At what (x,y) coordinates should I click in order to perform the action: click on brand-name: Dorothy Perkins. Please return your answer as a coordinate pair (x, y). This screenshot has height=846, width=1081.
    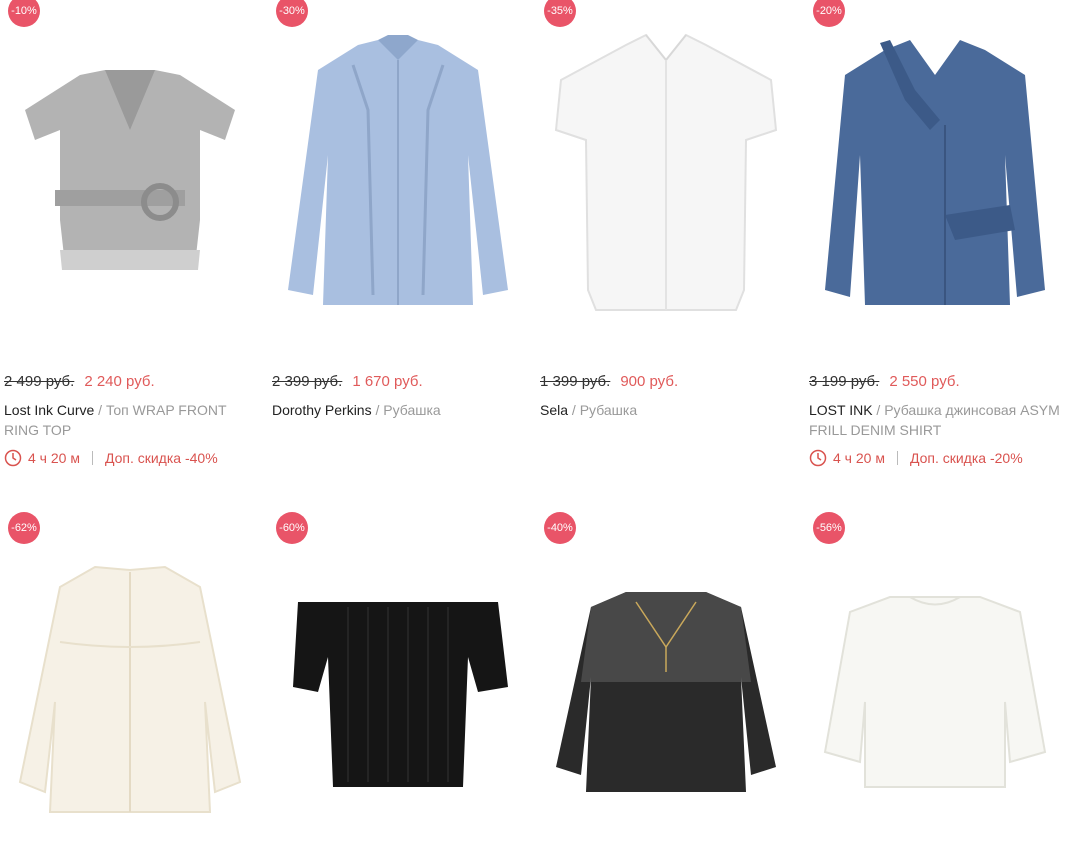
    Looking at the image, I should click on (322, 410).